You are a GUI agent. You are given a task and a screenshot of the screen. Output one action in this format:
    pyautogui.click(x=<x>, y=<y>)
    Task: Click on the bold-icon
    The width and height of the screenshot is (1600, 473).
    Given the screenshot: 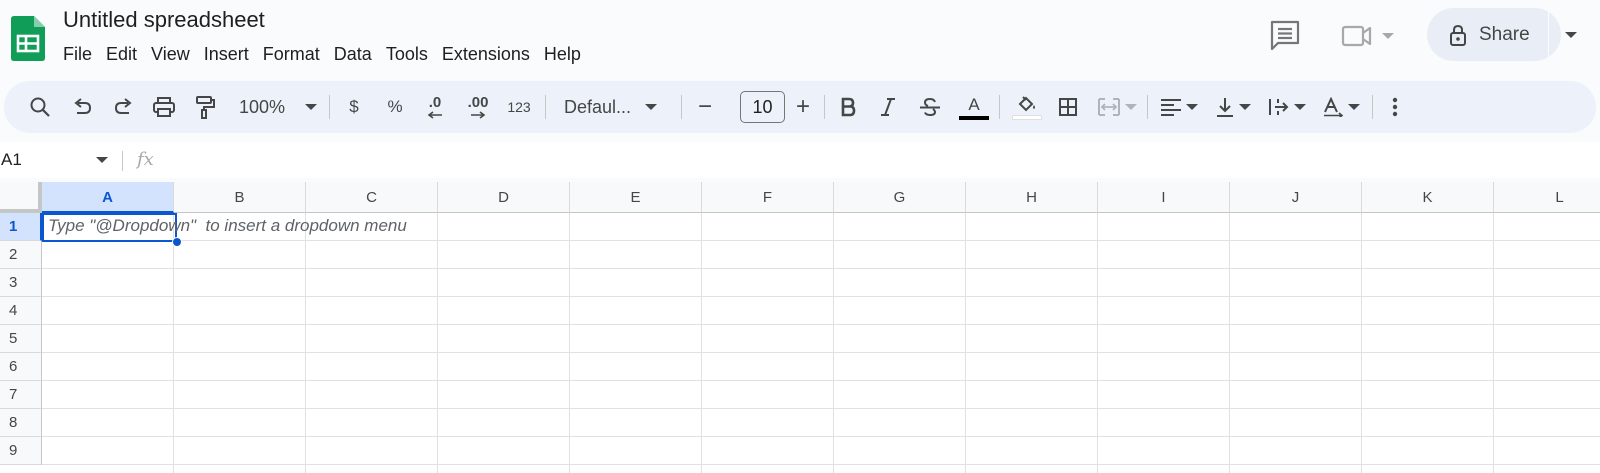 What is the action you would take?
    pyautogui.click(x=848, y=107)
    